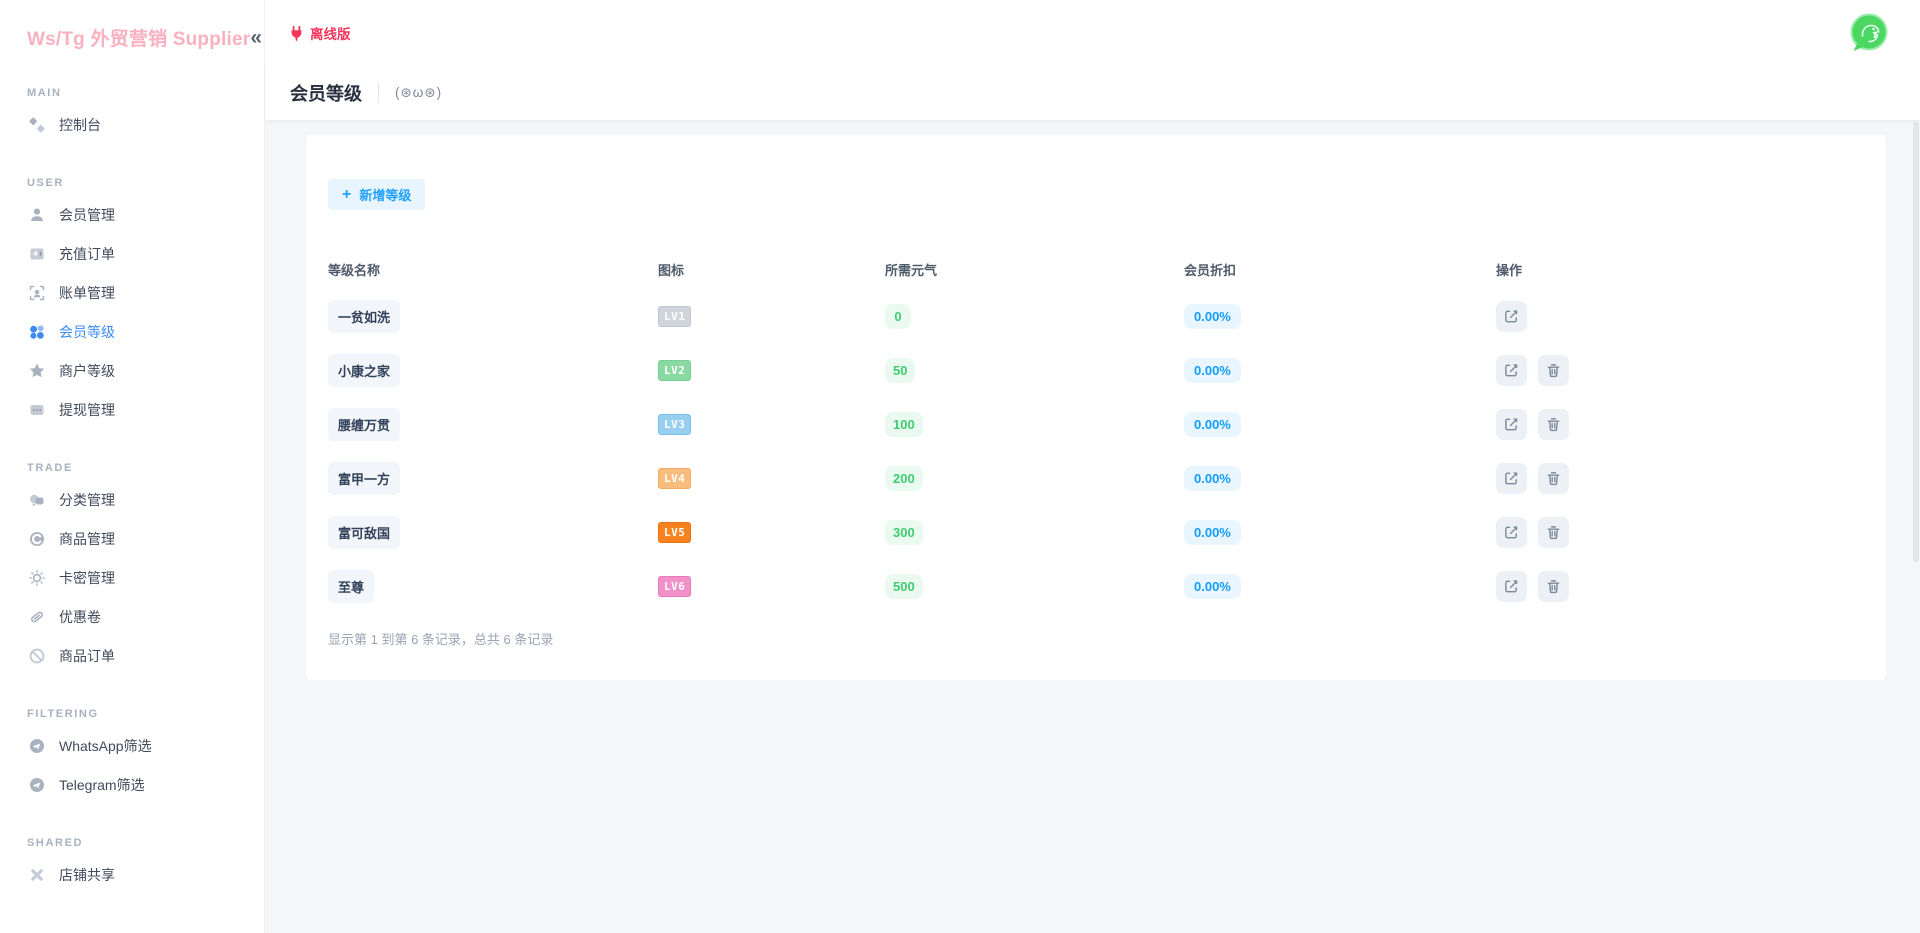 This screenshot has width=1920, height=933. I want to click on col-header-actions: 操作, so click(1509, 270).